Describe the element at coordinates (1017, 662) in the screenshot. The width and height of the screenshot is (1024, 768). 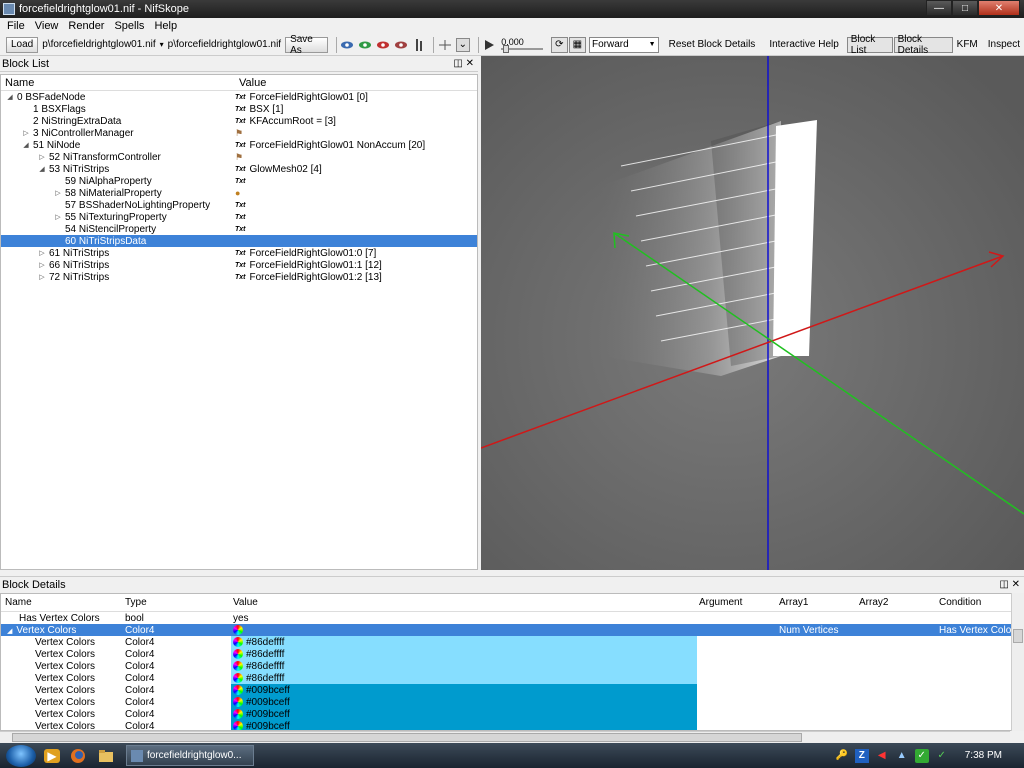
I see `details-vertical-scrollbar` at that location.